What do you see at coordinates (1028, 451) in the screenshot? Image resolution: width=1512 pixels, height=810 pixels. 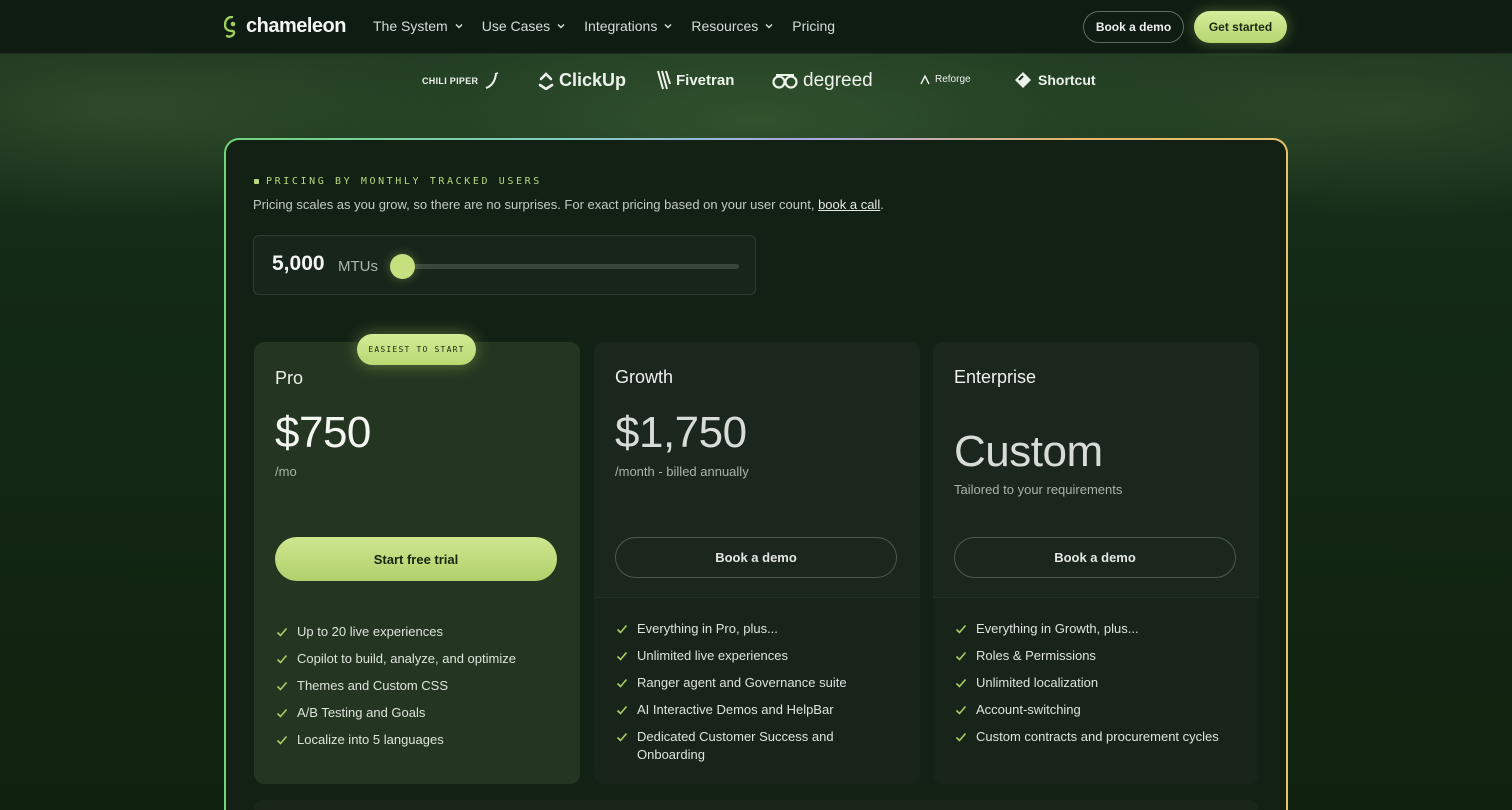 I see `plan-price: Custom` at bounding box center [1028, 451].